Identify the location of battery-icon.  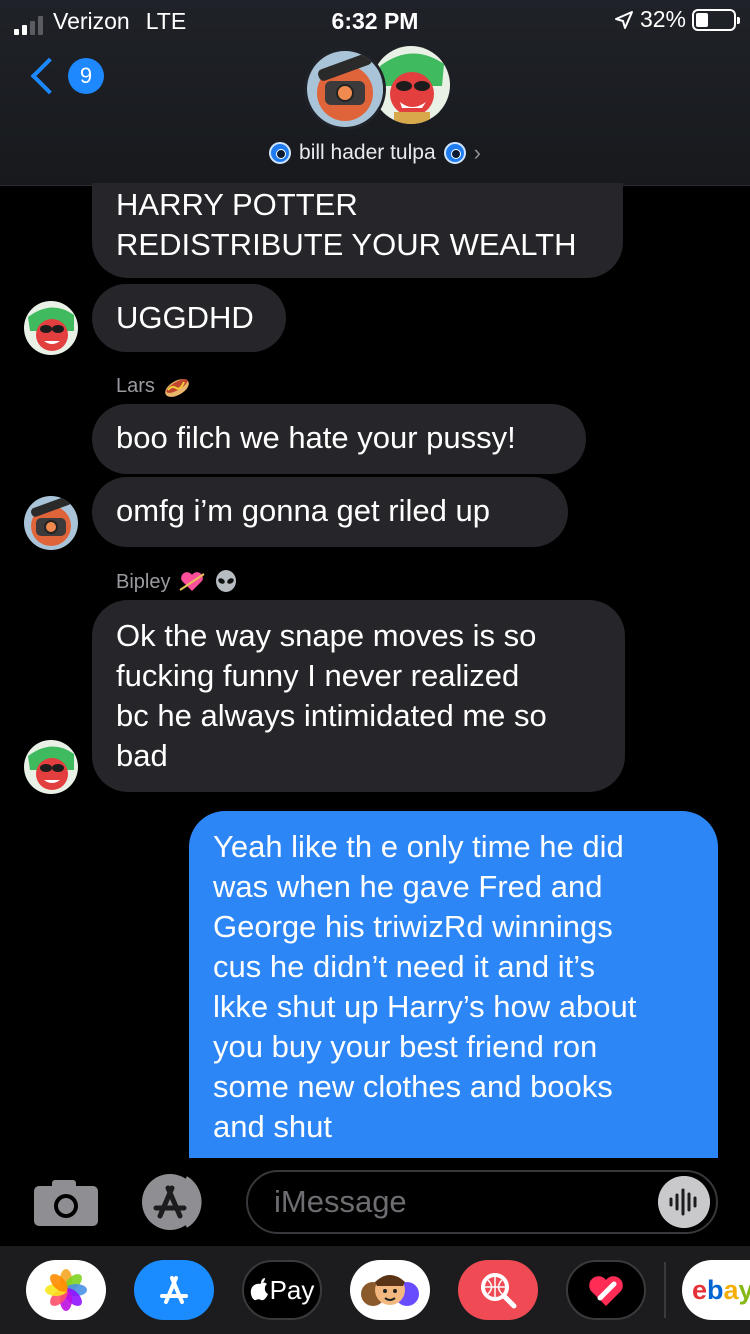
(716, 19).